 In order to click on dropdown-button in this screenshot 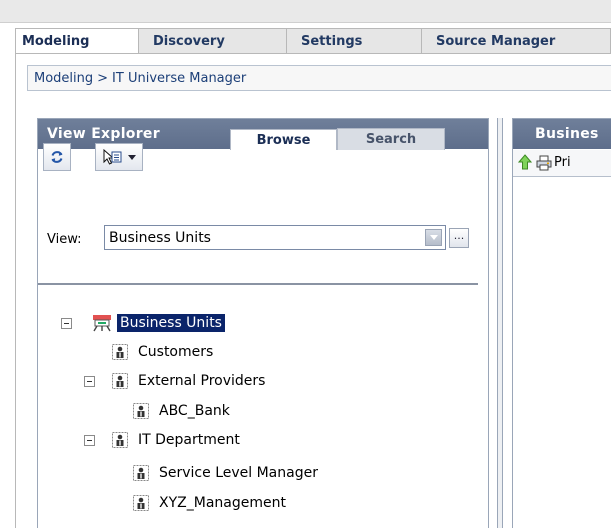, I will do `click(433, 237)`.